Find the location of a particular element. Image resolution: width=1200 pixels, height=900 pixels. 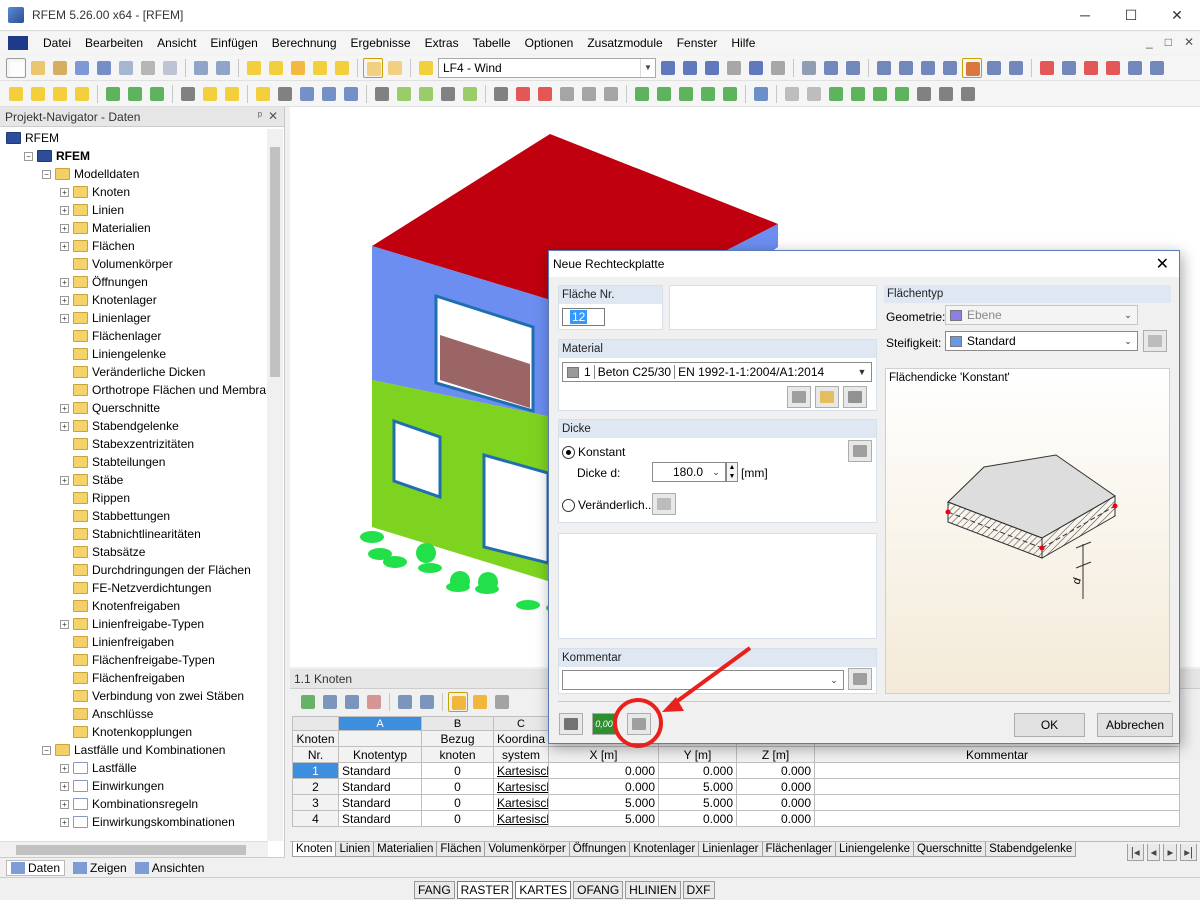

first-sheet-button: |◂ is located at coordinates (1135, 852).